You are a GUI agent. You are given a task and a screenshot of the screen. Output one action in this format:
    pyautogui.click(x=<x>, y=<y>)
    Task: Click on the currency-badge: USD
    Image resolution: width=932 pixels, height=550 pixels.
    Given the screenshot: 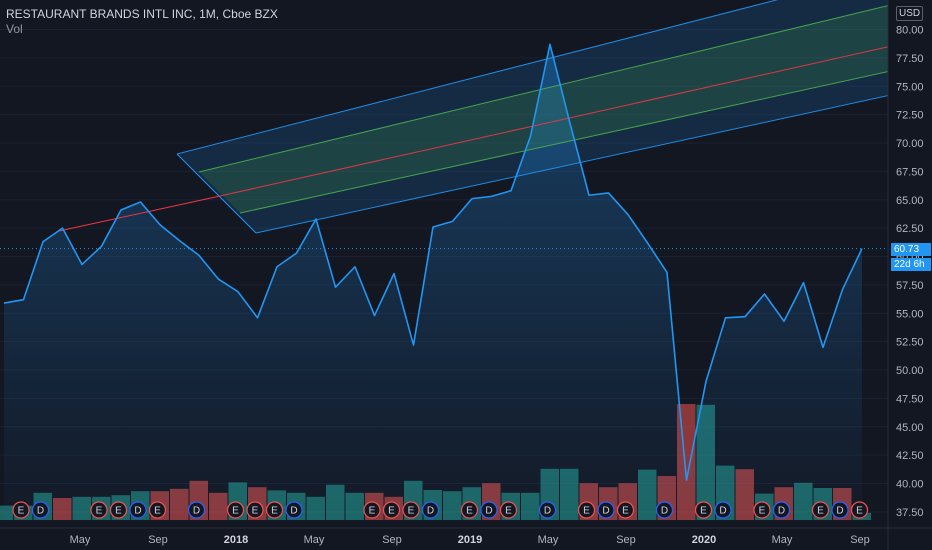 What is the action you would take?
    pyautogui.click(x=910, y=13)
    